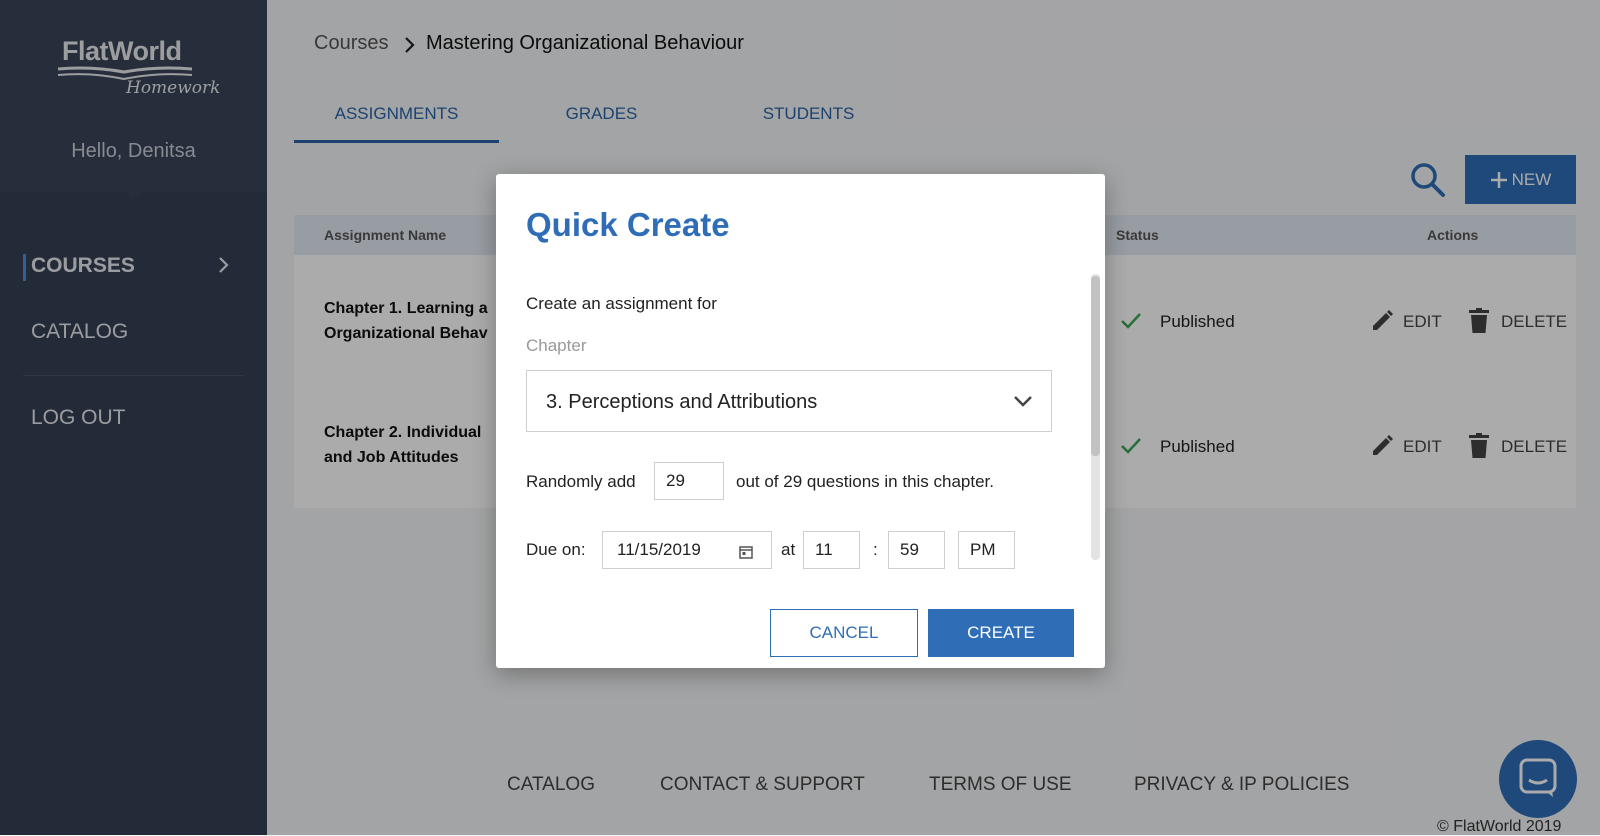  What do you see at coordinates (1095, 366) in the screenshot?
I see `dialog-scrollbar-thumb` at bounding box center [1095, 366].